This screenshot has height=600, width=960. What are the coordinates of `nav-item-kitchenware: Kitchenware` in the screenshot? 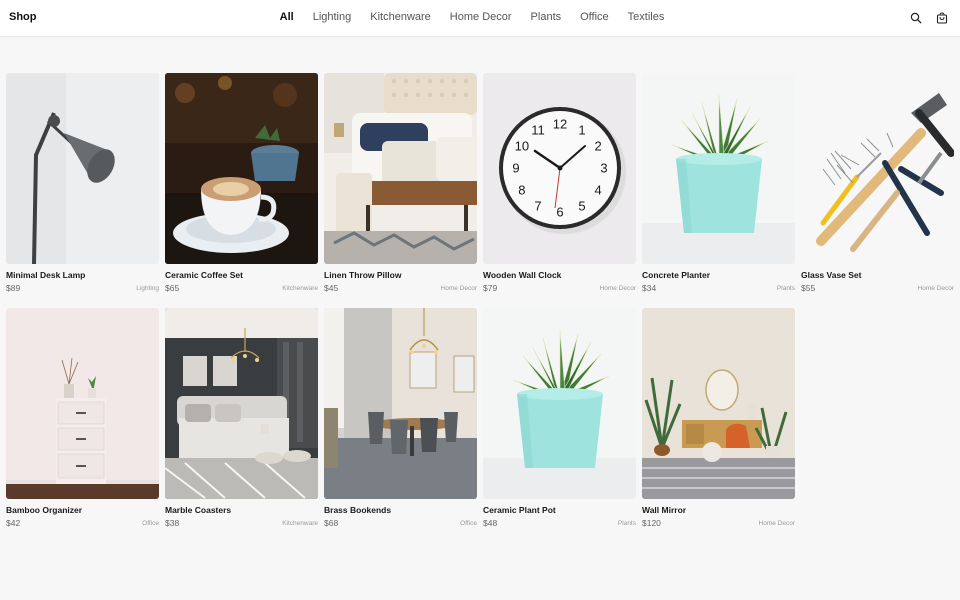 It's located at (401, 17).